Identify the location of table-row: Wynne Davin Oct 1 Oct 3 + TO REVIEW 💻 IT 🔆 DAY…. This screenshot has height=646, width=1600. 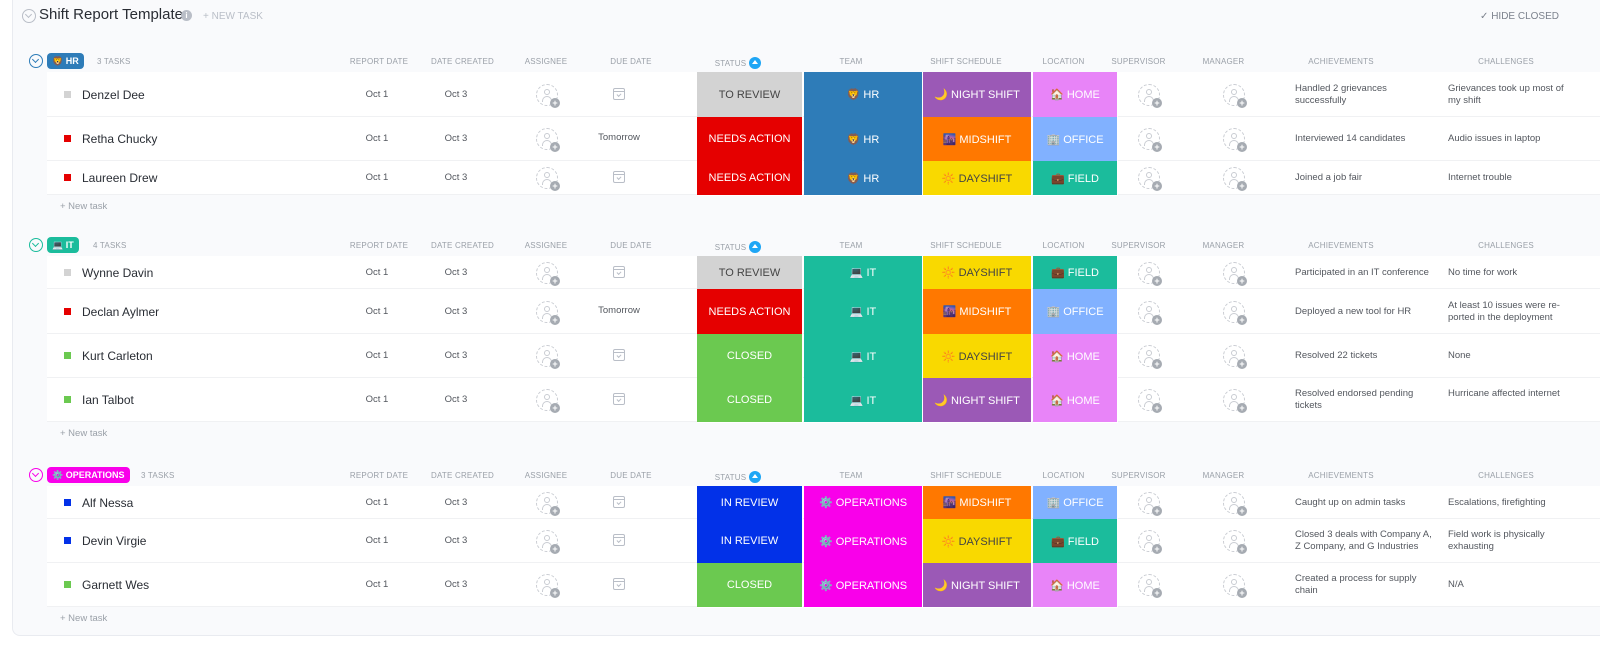
(823, 273).